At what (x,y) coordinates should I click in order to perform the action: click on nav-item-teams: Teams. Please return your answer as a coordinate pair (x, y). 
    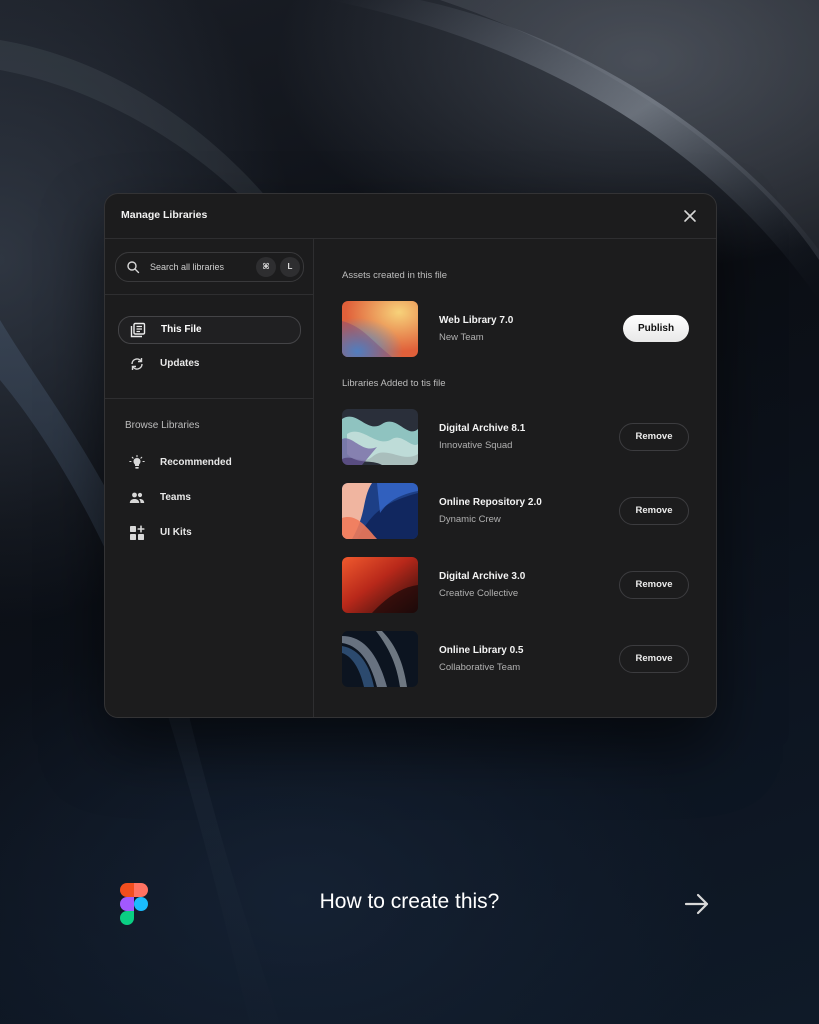
    Looking at the image, I should click on (208, 498).